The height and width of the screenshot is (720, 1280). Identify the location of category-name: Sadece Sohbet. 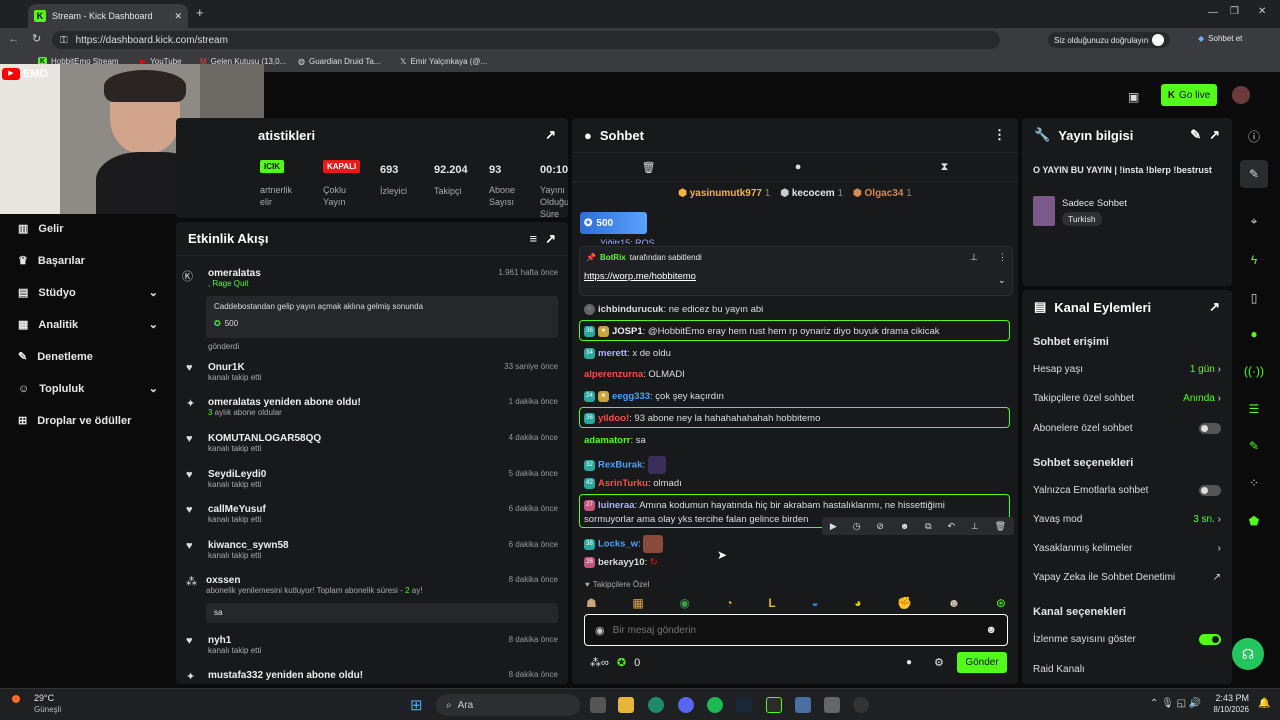
(1094, 203).